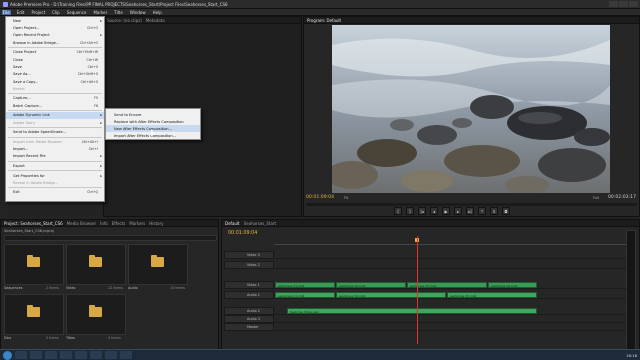  What do you see at coordinates (494, 211) in the screenshot?
I see `extract-icon: ⇞` at bounding box center [494, 211].